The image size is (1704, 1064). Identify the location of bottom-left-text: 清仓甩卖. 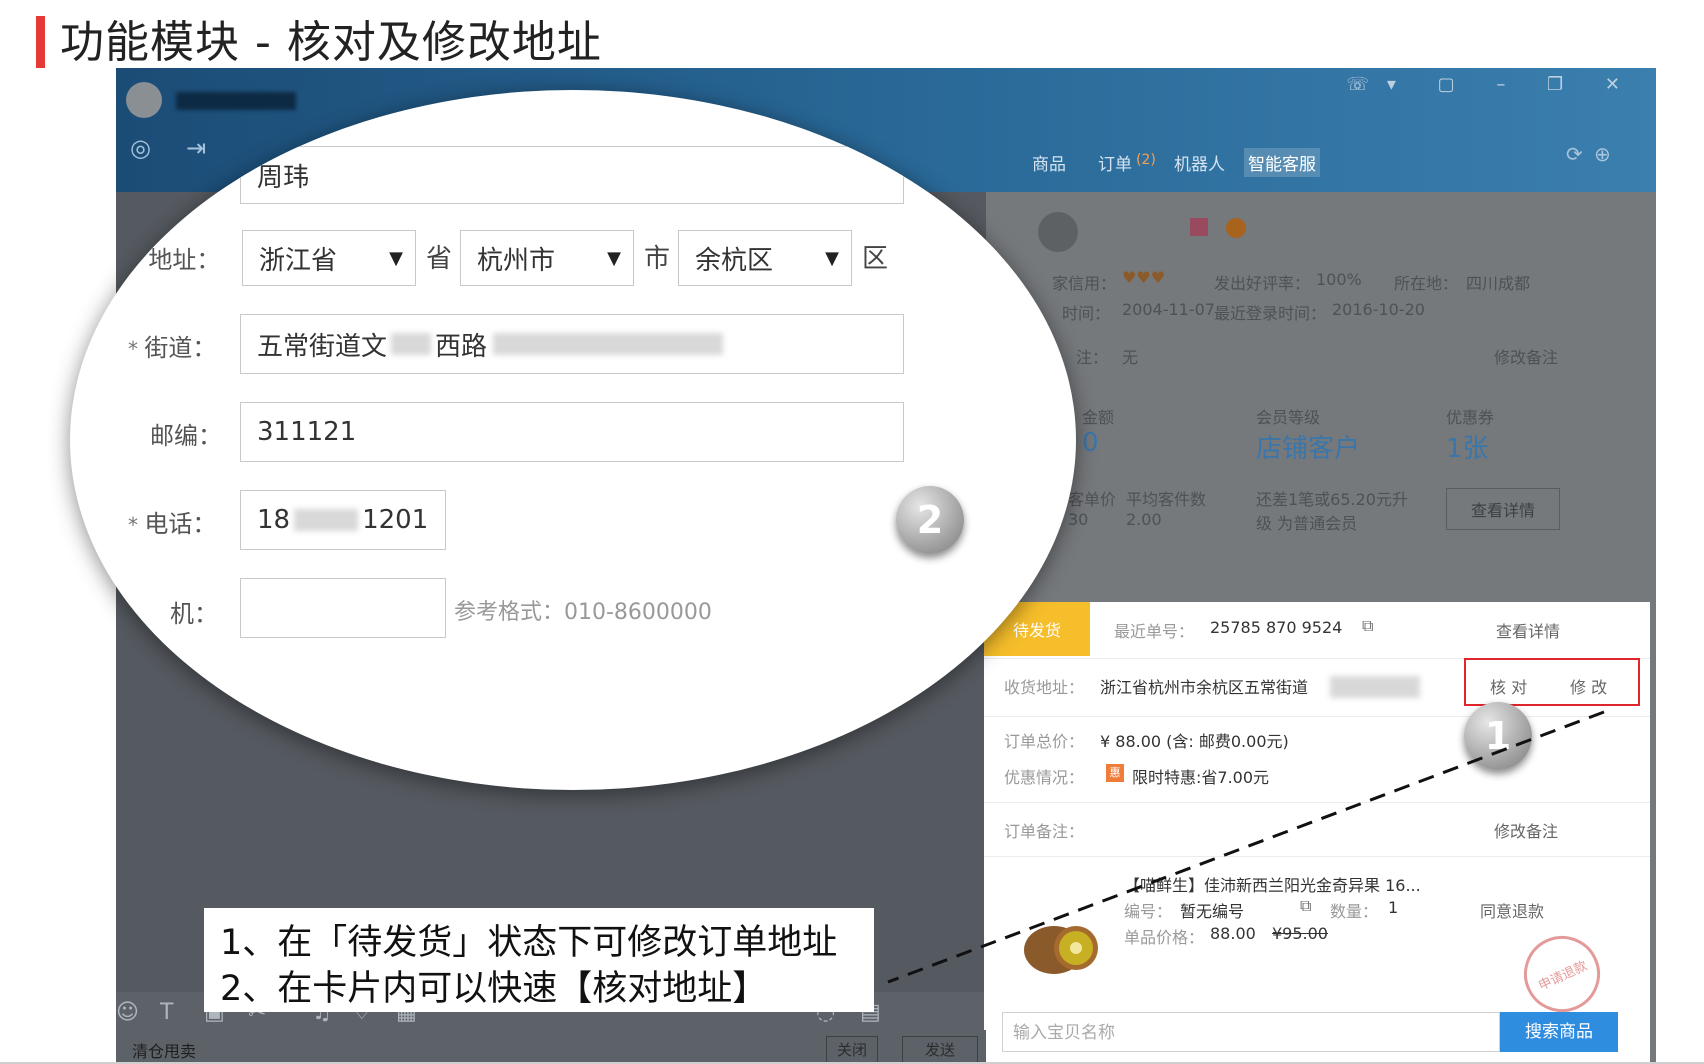
(164, 1051).